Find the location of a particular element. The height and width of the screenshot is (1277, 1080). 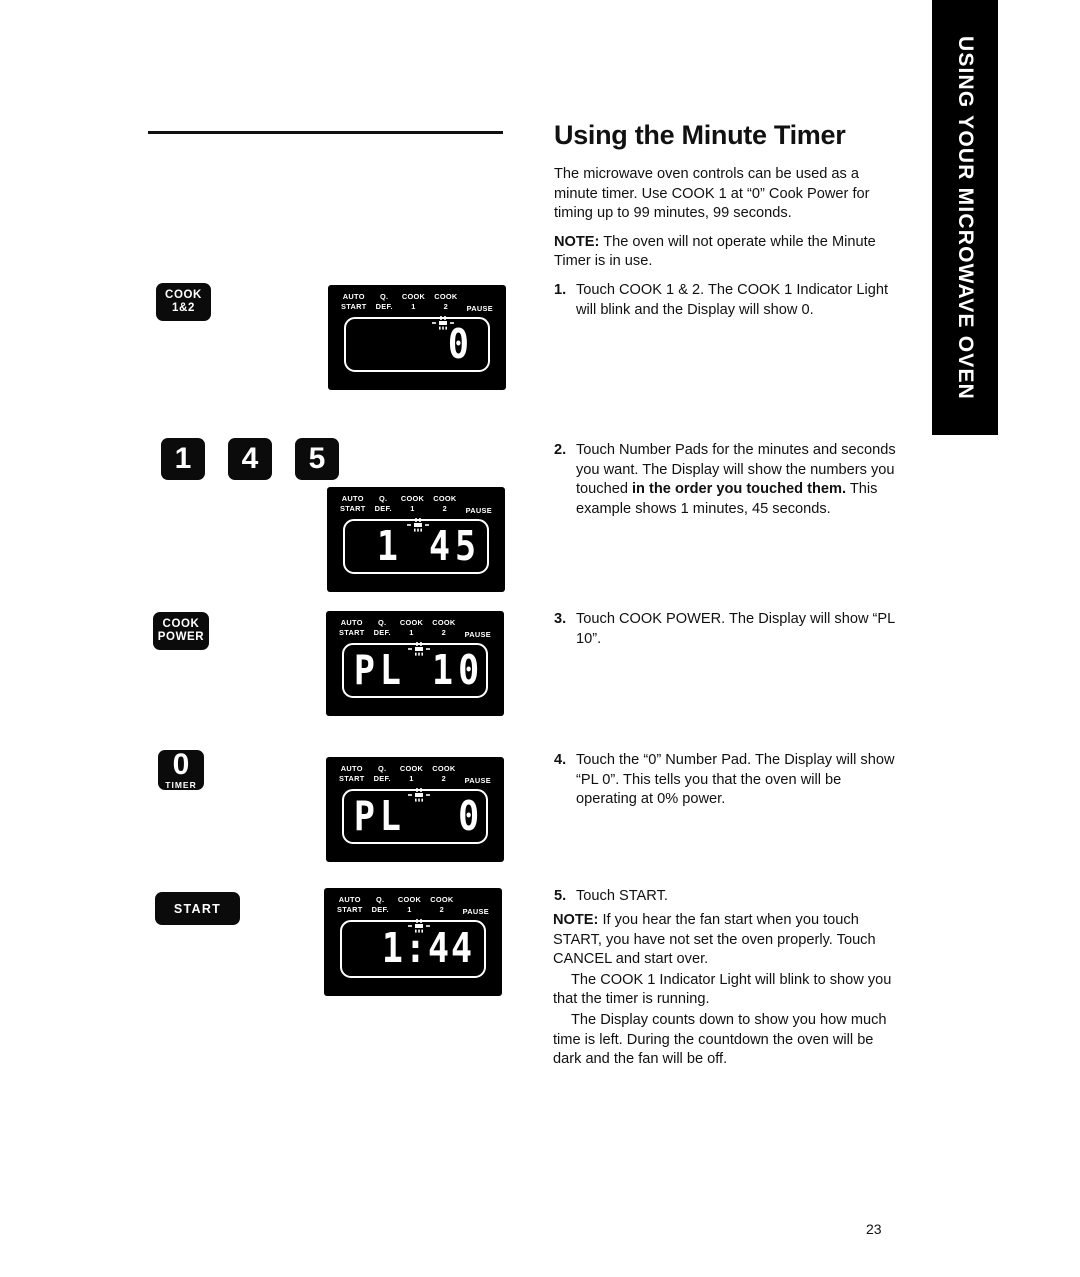

step-5: 5. Touch START. is located at coordinates (729, 897).